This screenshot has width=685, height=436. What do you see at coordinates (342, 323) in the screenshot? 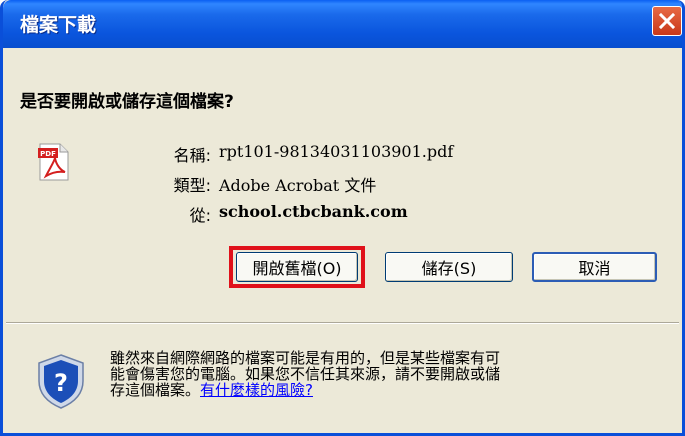
I see `divider` at bounding box center [342, 323].